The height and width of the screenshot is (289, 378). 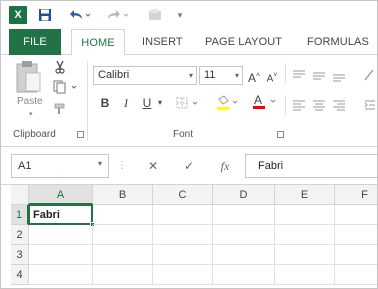 What do you see at coordinates (123, 235) in the screenshot?
I see `cell-b2` at bounding box center [123, 235].